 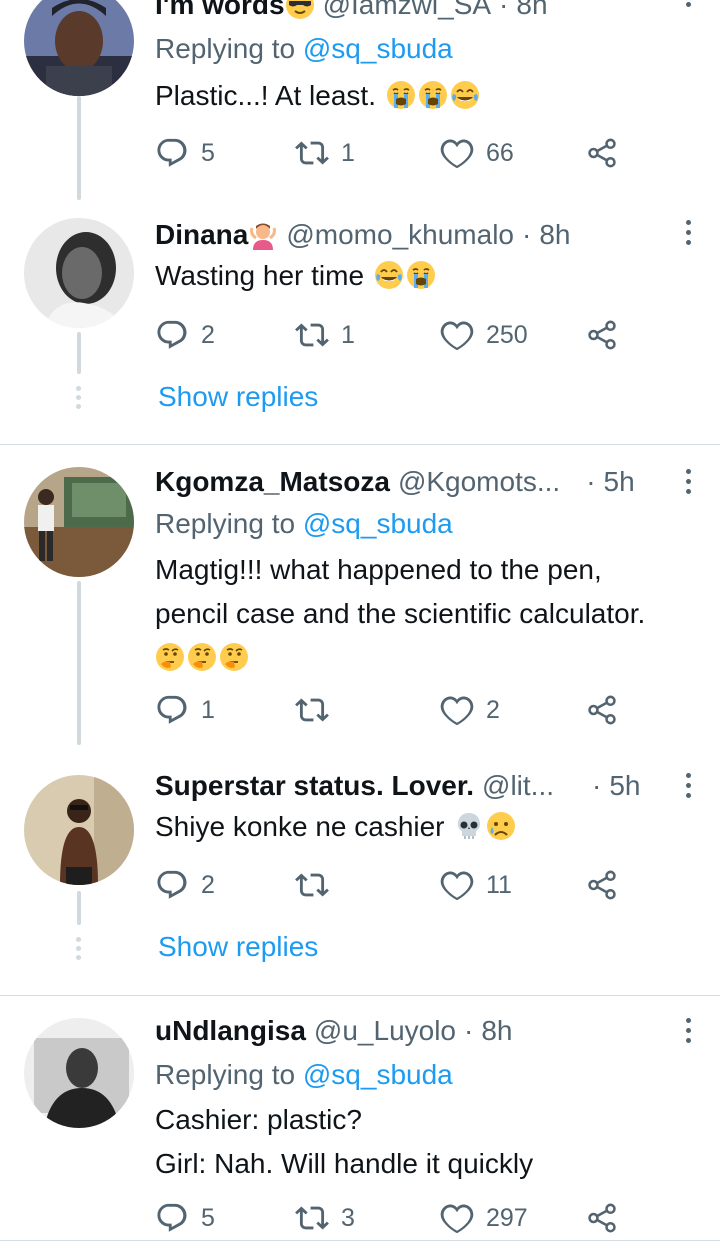 I want to click on like-button: 66, so click(x=477, y=153).